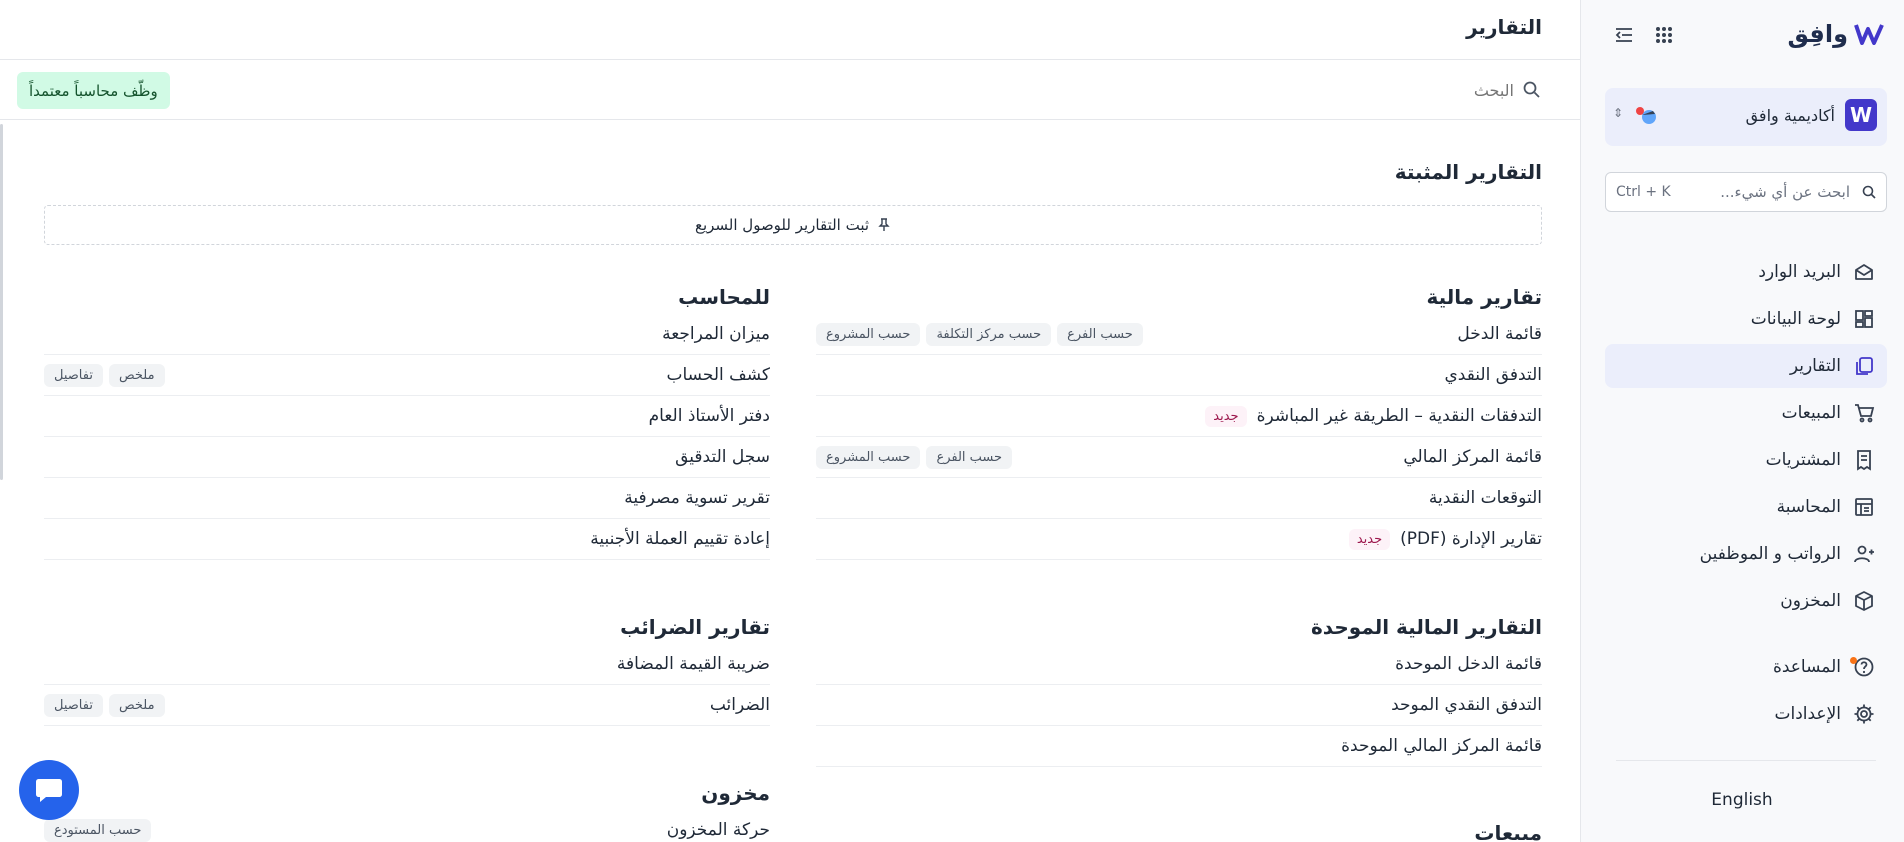  I want to click on org-badge-icon, so click(1646, 115).